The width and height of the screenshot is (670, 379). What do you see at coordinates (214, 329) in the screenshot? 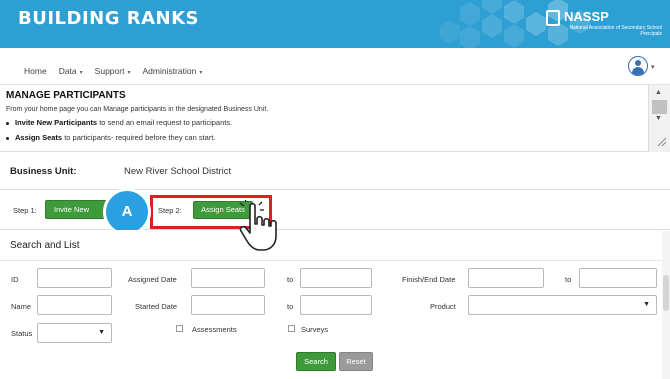
I see `assessments-label: Assessments` at bounding box center [214, 329].